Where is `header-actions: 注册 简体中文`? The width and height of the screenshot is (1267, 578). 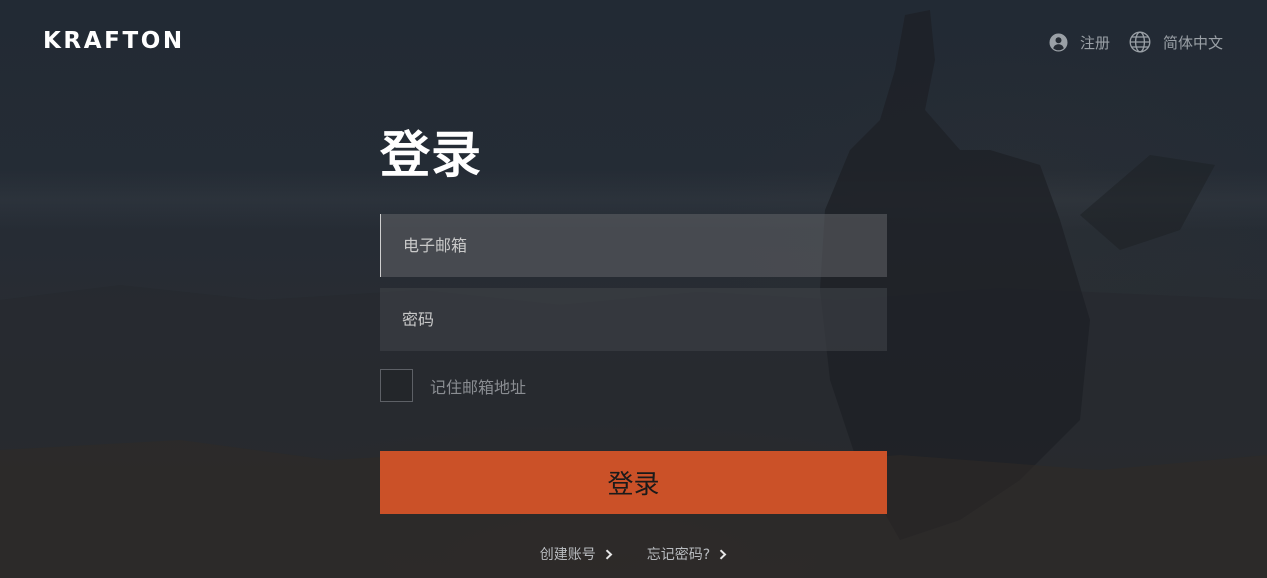 header-actions: 注册 简体中文 is located at coordinates (1136, 42).